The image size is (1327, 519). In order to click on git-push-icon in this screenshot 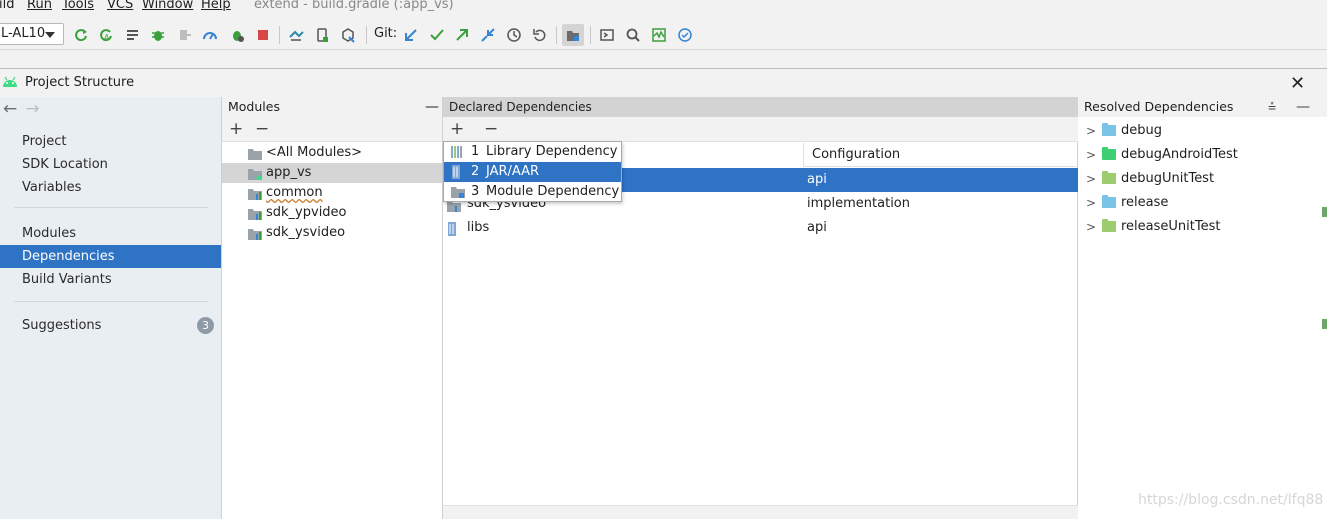, I will do `click(462, 35)`.